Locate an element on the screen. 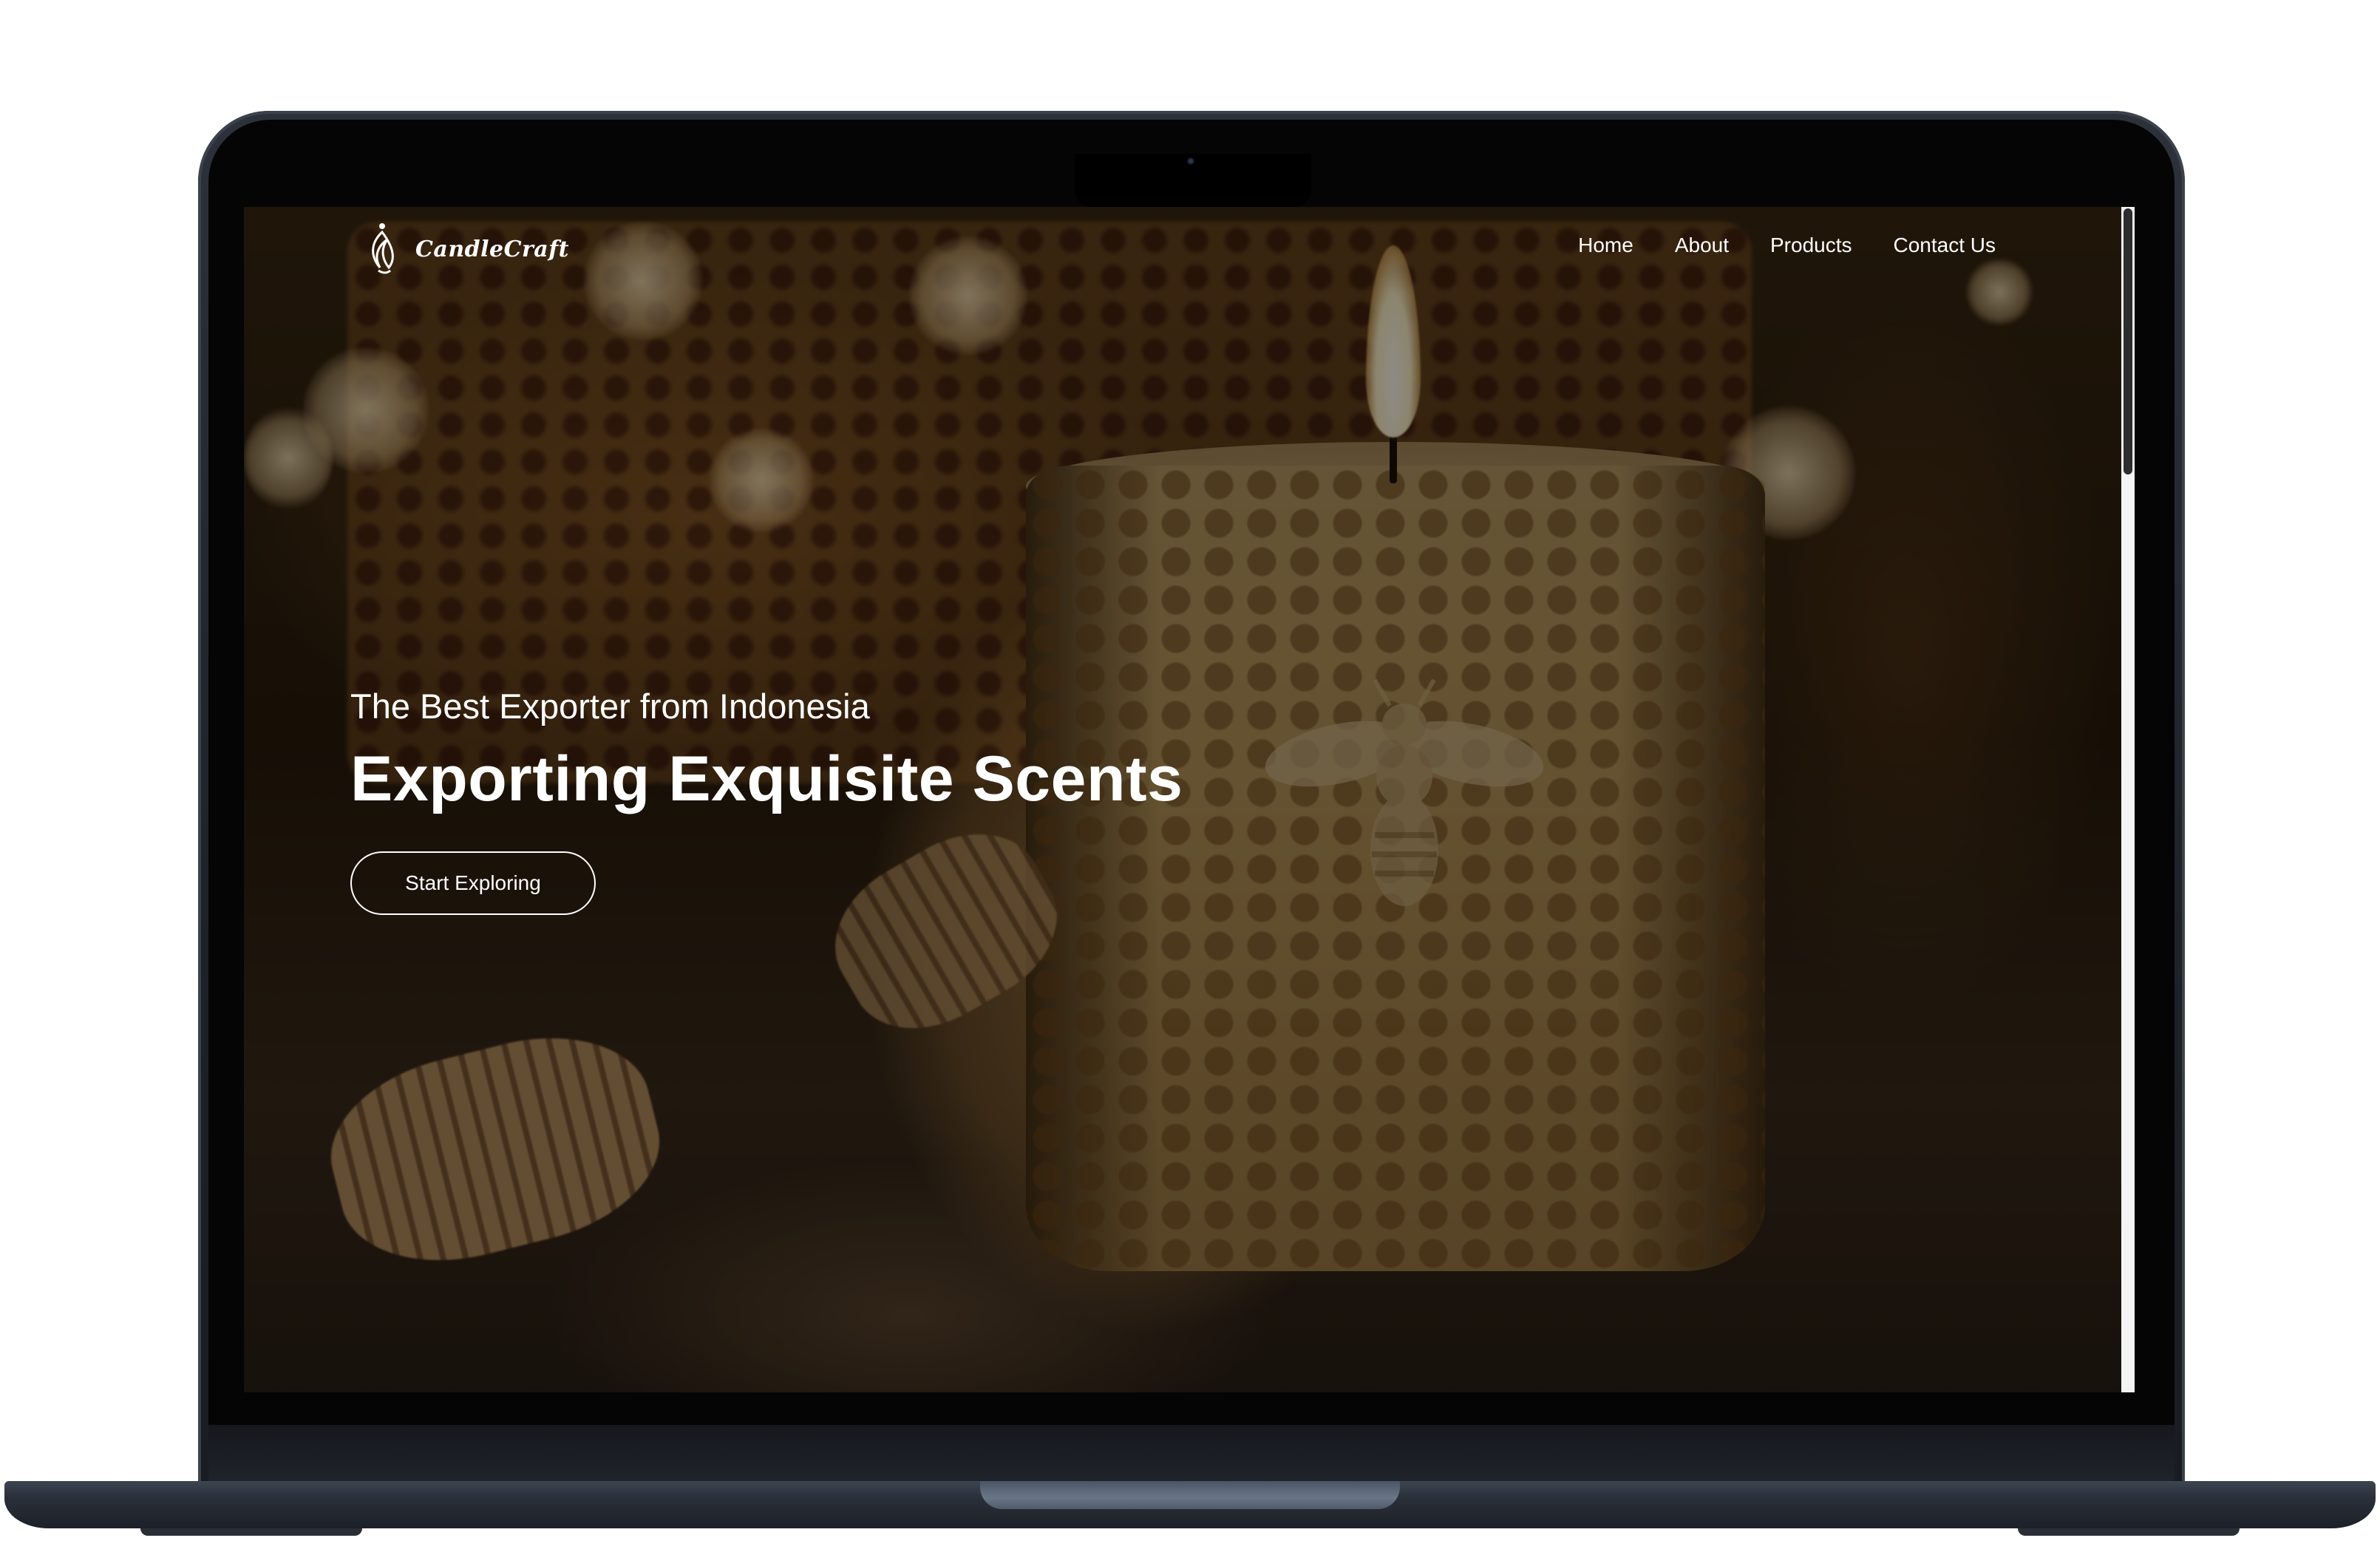 The height and width of the screenshot is (1552, 2380). nav-about: About is located at coordinates (1702, 245).